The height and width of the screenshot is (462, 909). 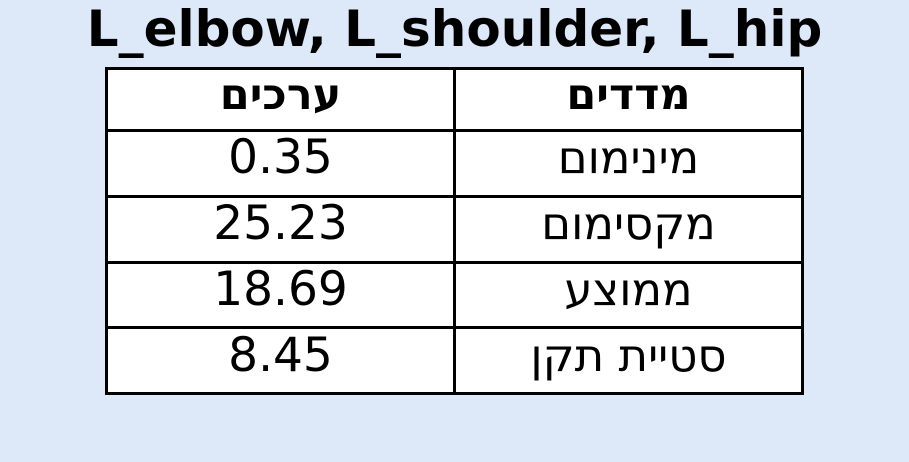 I want to click on metric-cell: מינימום, so click(x=628, y=163).